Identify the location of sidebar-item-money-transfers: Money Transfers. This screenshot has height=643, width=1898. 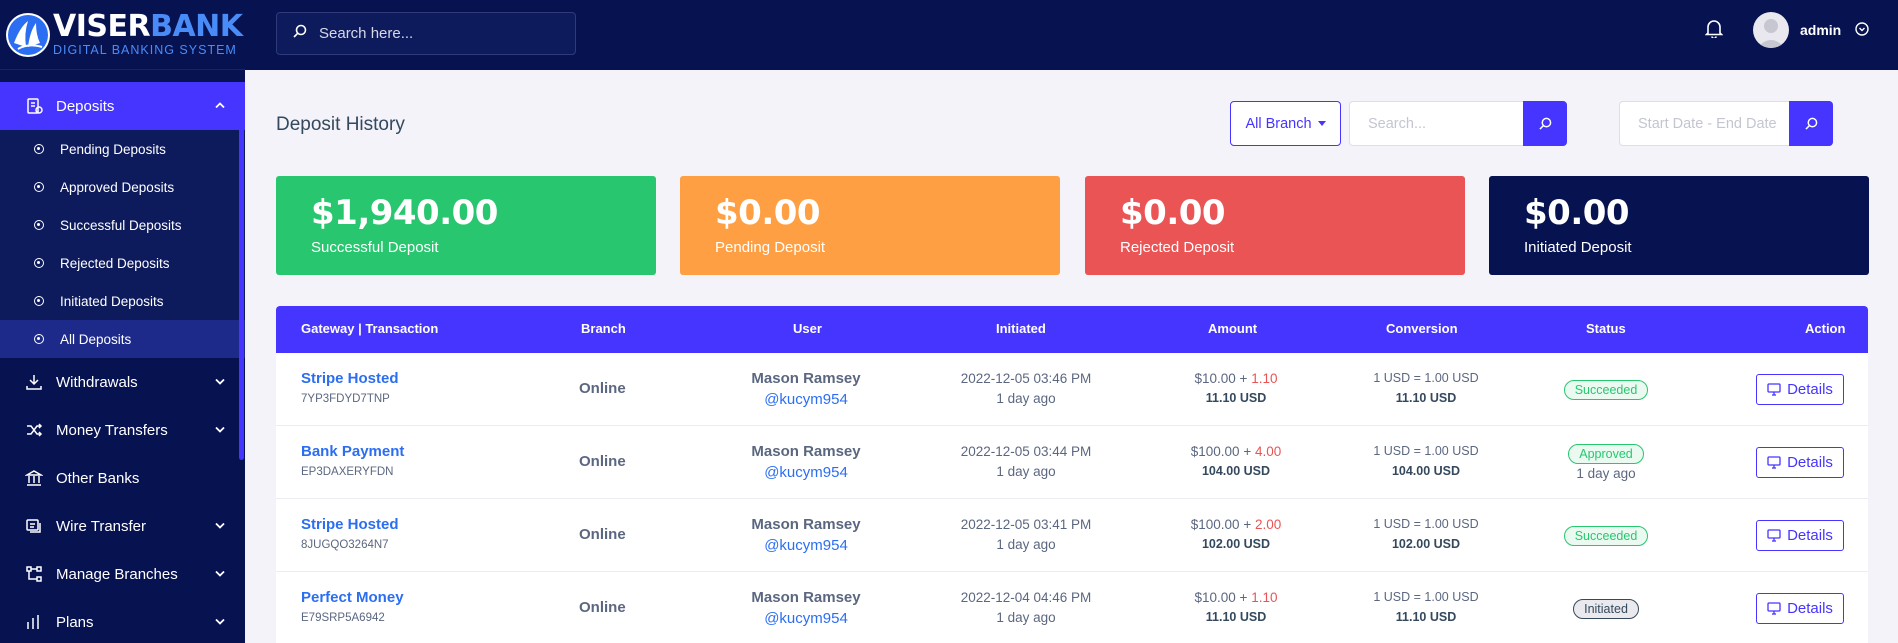
(122, 430).